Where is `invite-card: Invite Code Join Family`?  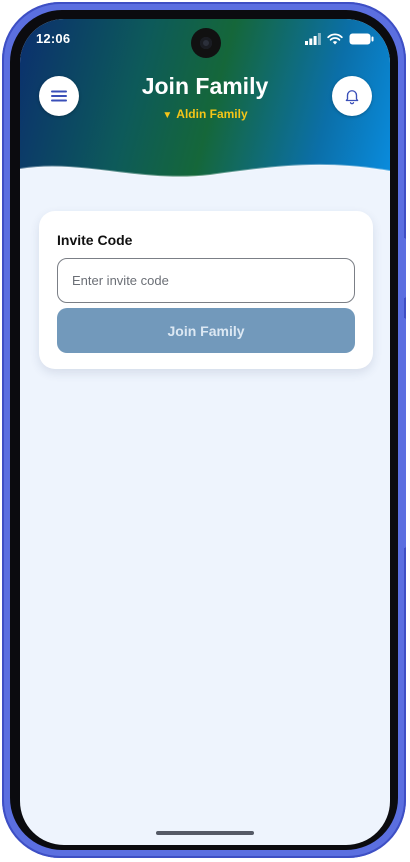 invite-card: Invite Code Join Family is located at coordinates (206, 290).